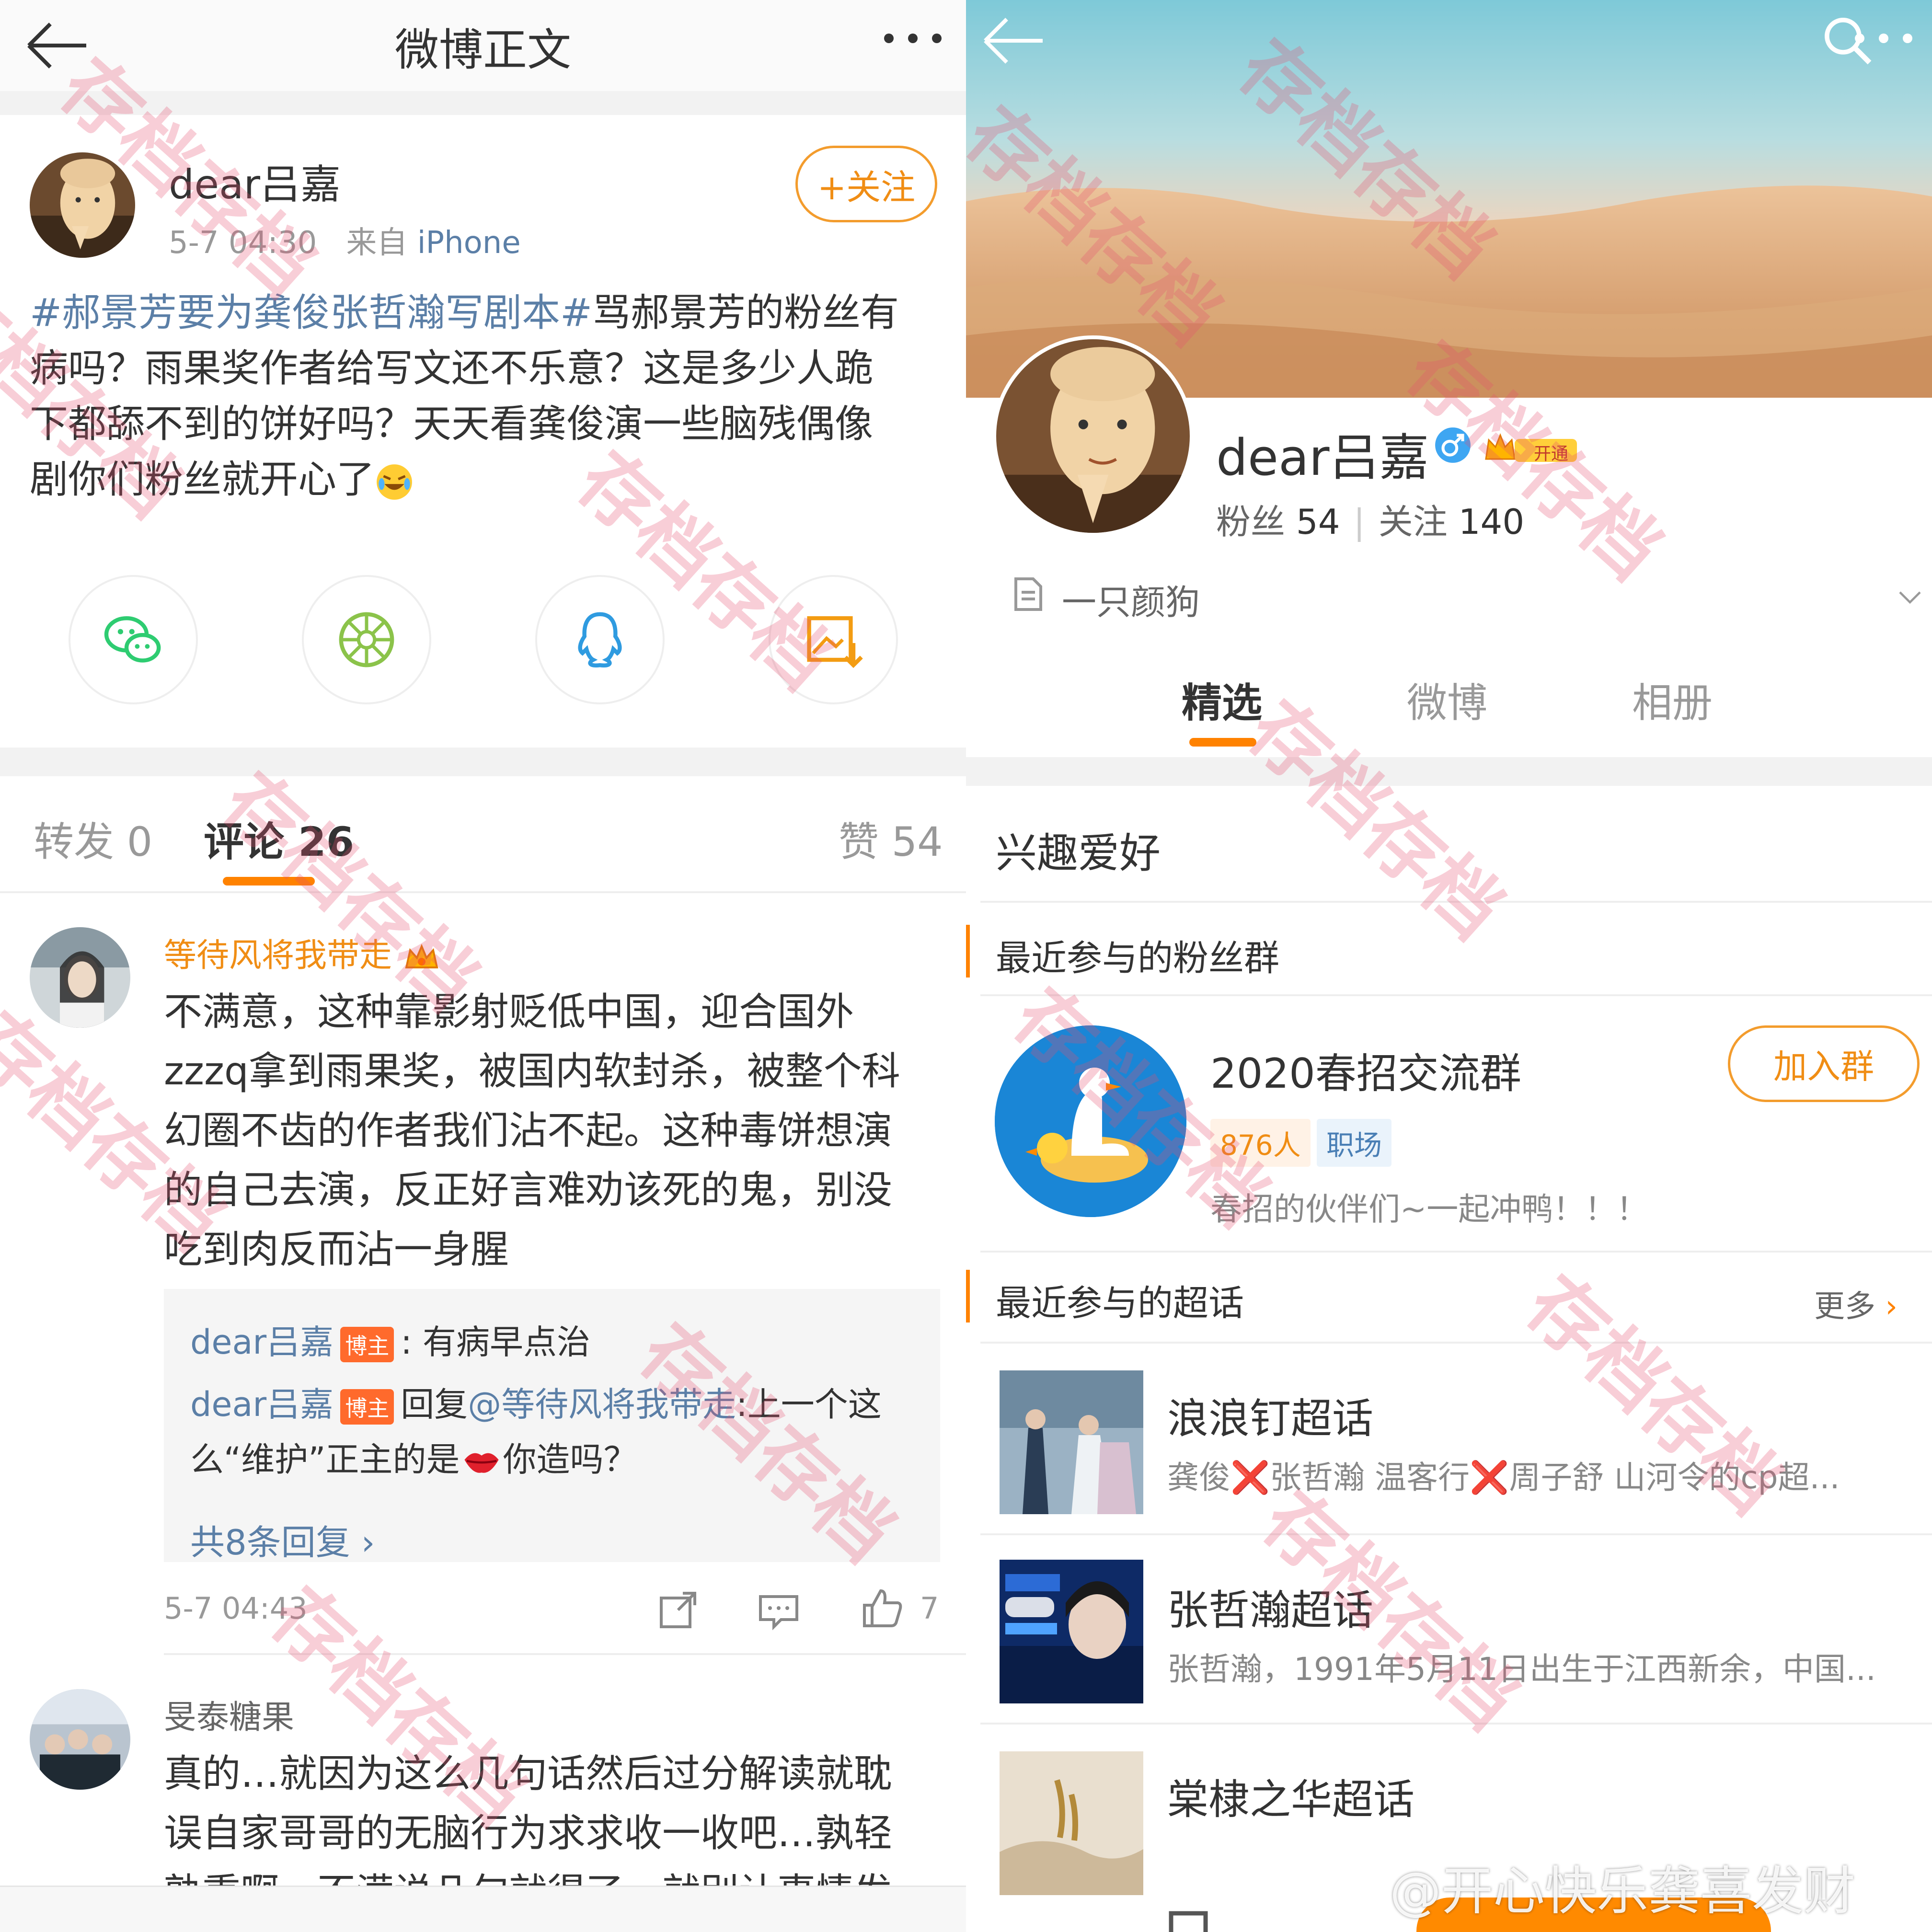 The width and height of the screenshot is (1932, 1932). What do you see at coordinates (1120, 1303) in the screenshot?
I see `supertopics-title: 最近参与的超话` at bounding box center [1120, 1303].